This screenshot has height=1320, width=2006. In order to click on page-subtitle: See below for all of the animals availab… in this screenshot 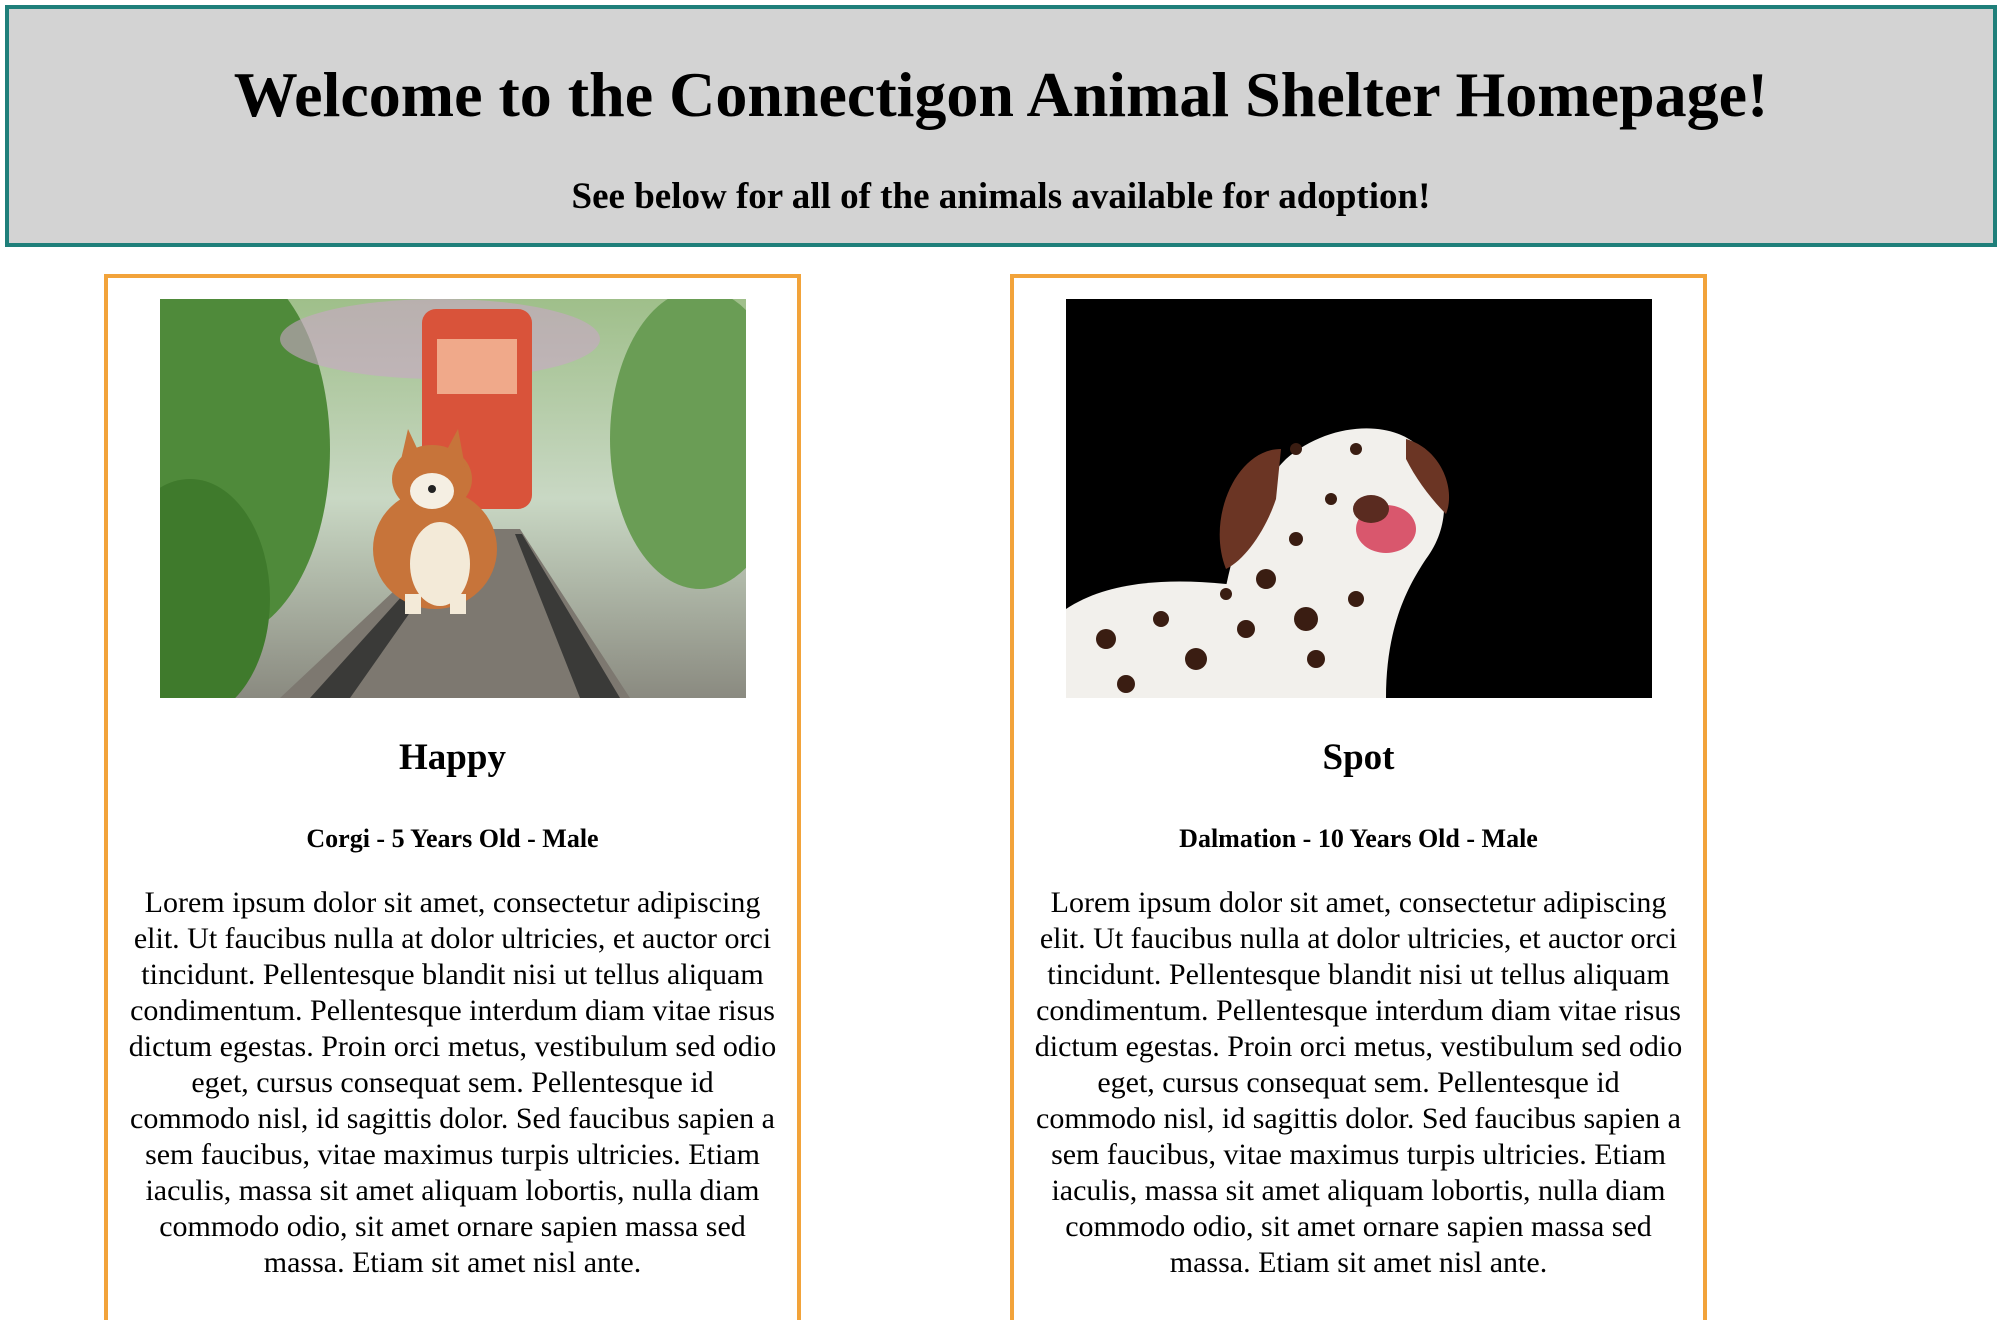, I will do `click(1001, 196)`.